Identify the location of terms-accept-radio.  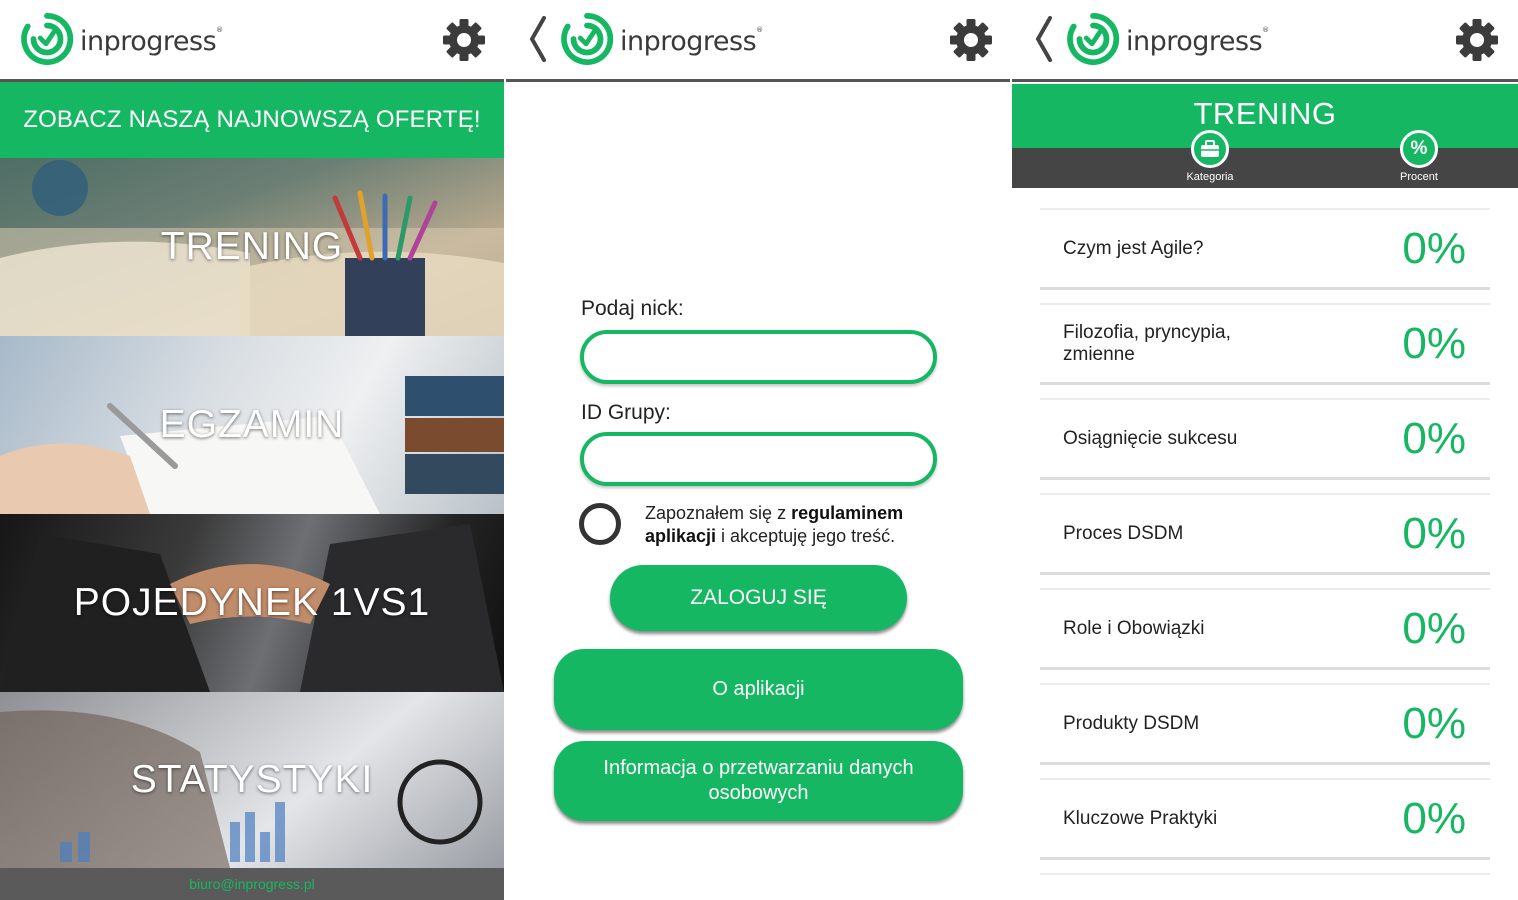
(600, 524).